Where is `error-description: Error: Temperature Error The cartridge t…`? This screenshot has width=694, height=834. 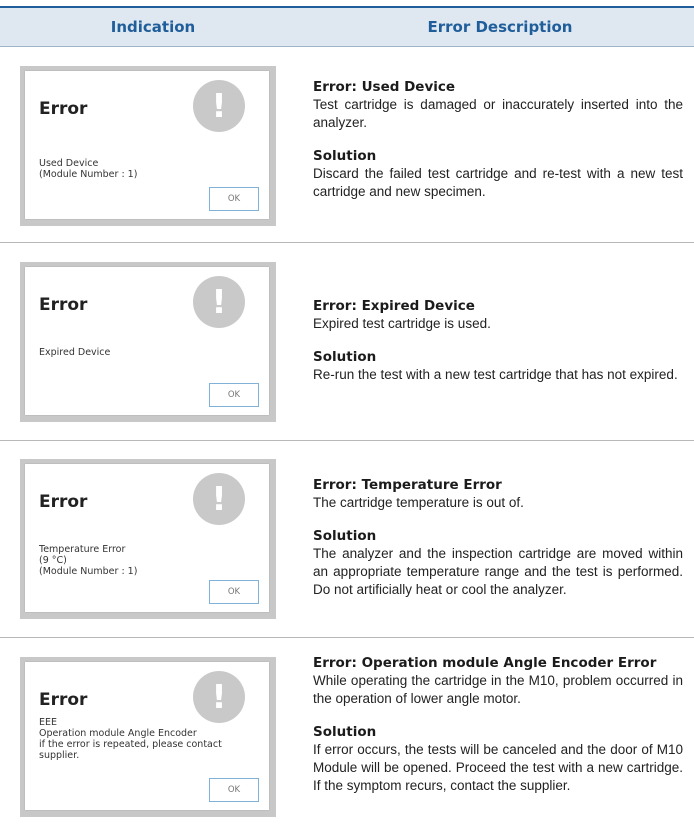 error-description: Error: Temperature Error The cartridge t… is located at coordinates (498, 538).